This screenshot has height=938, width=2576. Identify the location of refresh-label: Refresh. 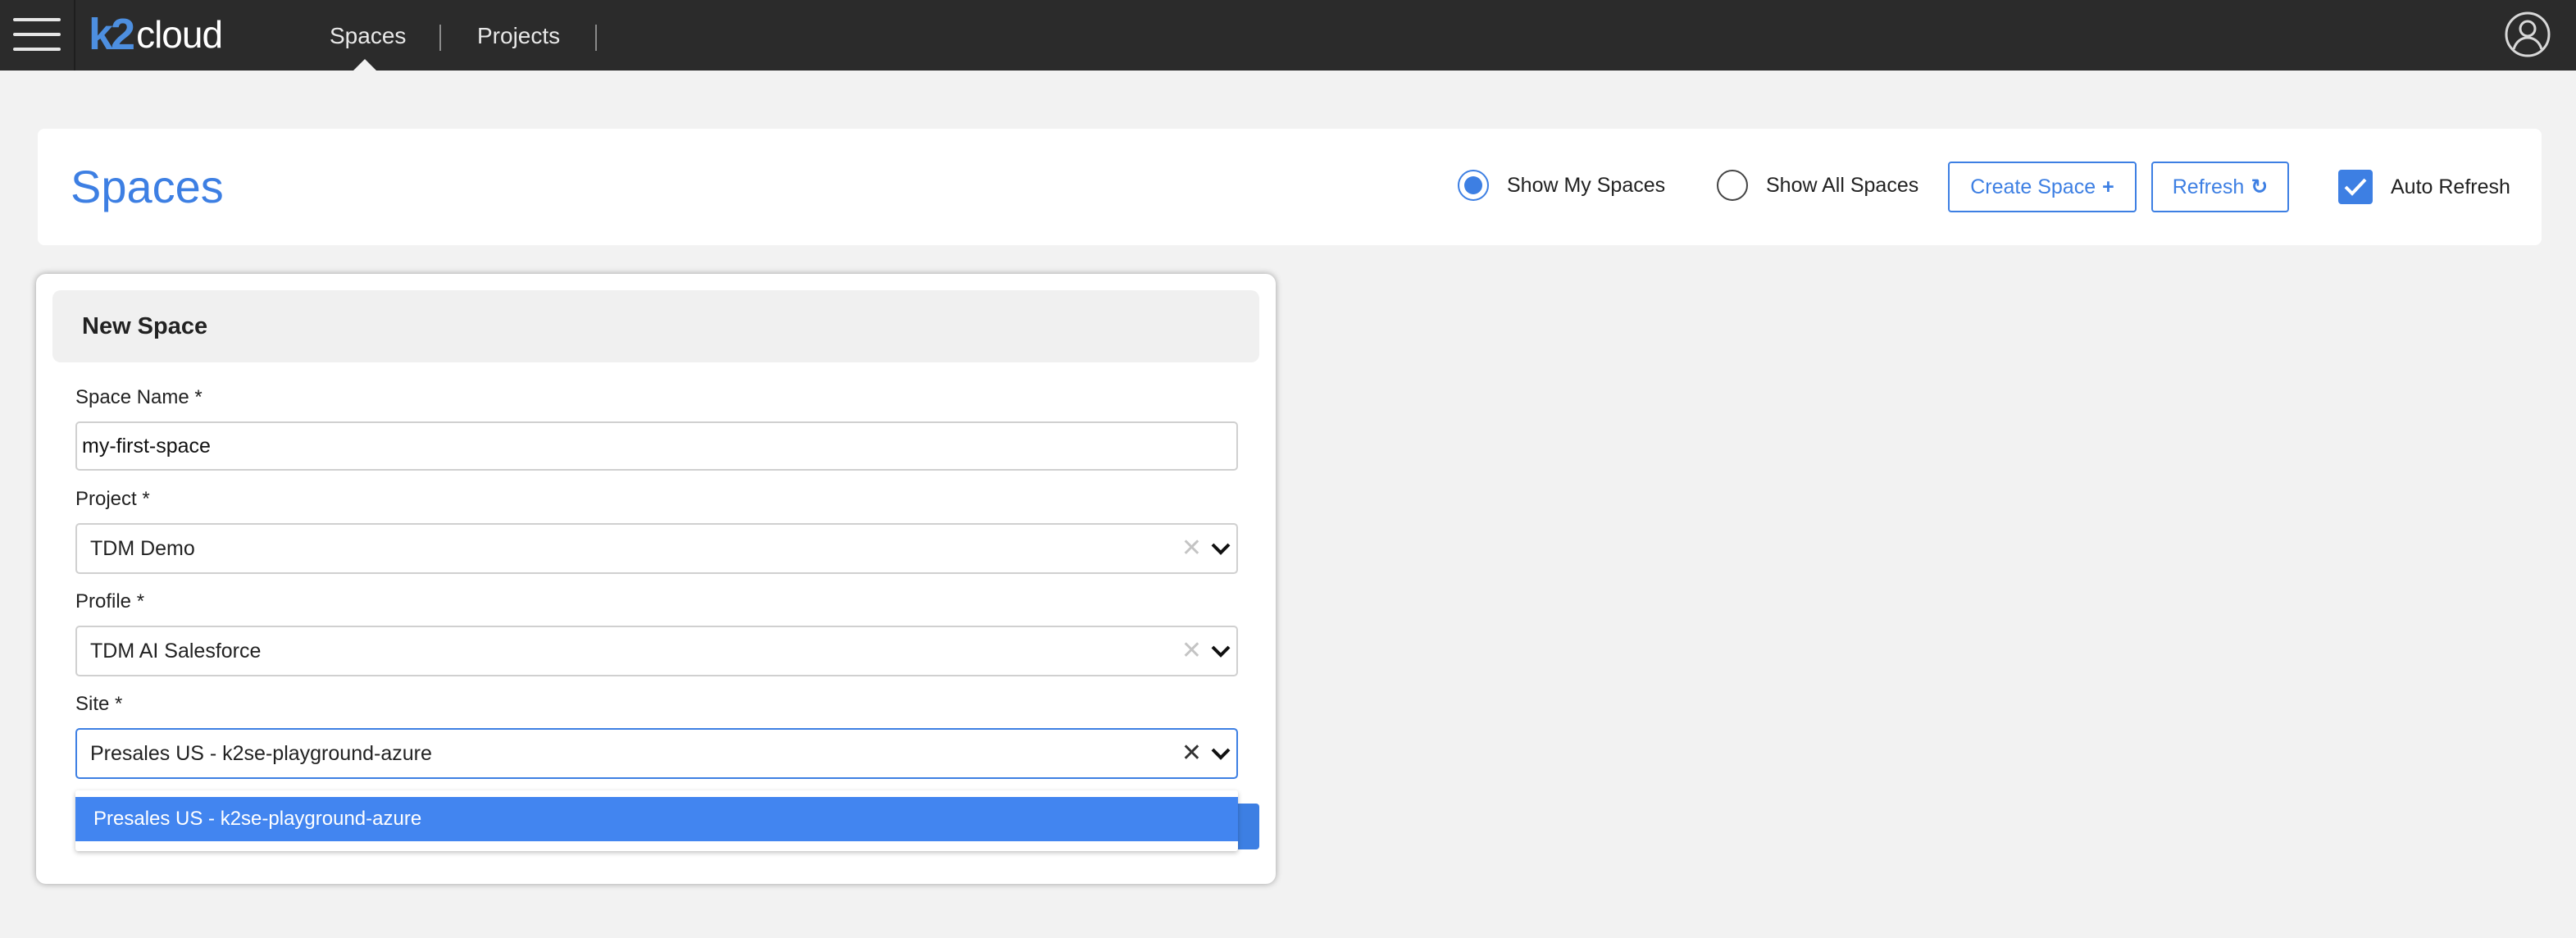
(2208, 186).